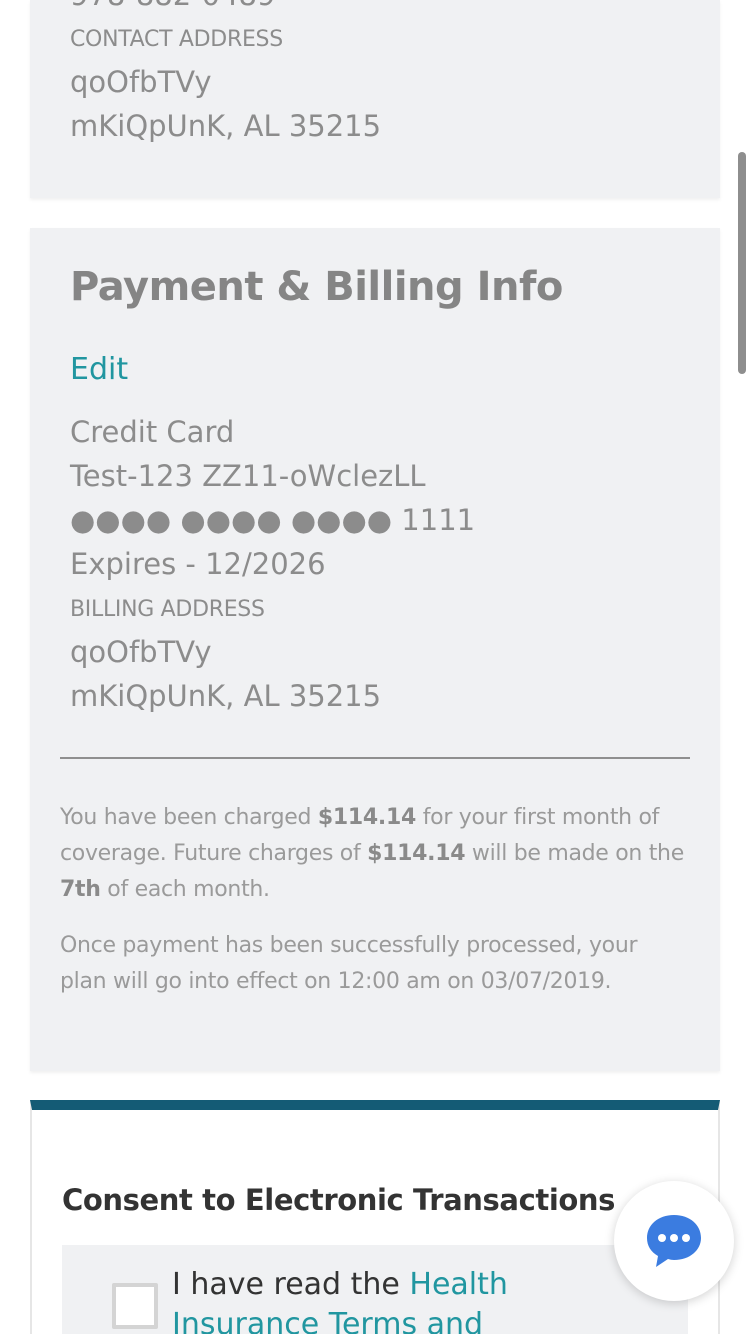  What do you see at coordinates (226, 696) in the screenshot?
I see `billing-address-line2: mKiQpUnK, AL 35215` at bounding box center [226, 696].